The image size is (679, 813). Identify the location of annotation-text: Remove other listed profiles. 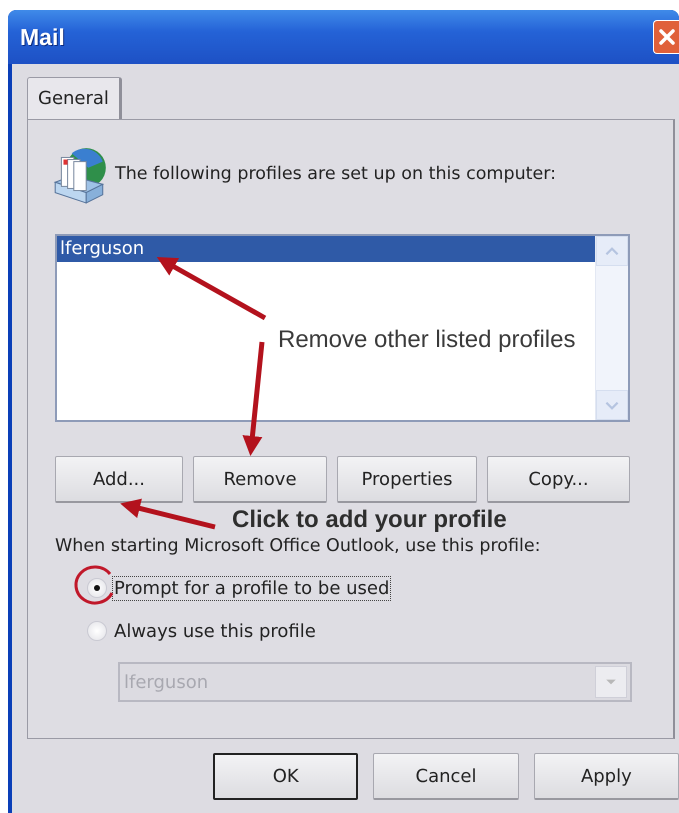
(427, 340).